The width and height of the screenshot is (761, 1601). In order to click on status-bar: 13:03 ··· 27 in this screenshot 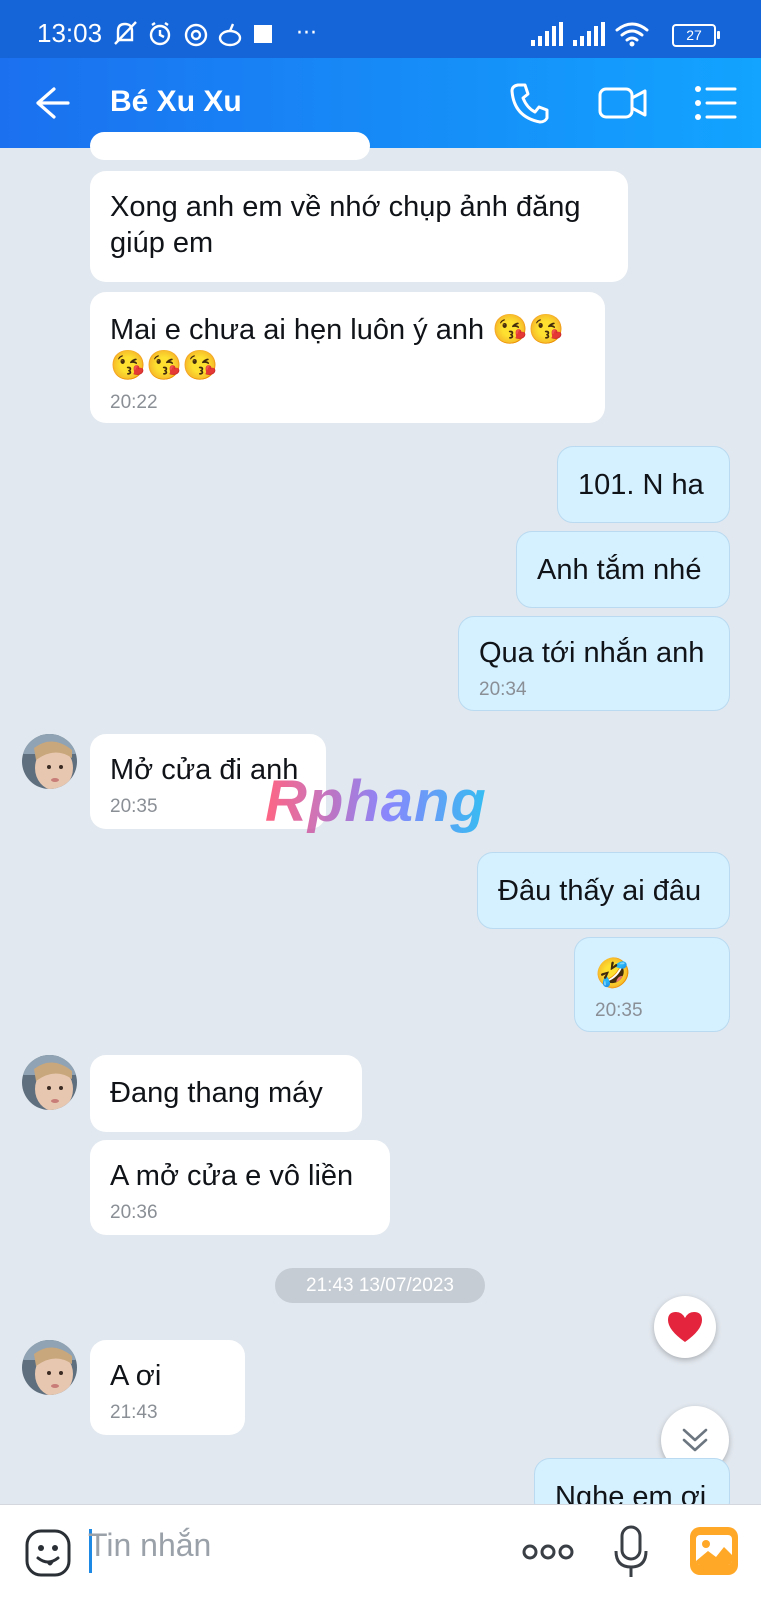, I will do `click(380, 29)`.